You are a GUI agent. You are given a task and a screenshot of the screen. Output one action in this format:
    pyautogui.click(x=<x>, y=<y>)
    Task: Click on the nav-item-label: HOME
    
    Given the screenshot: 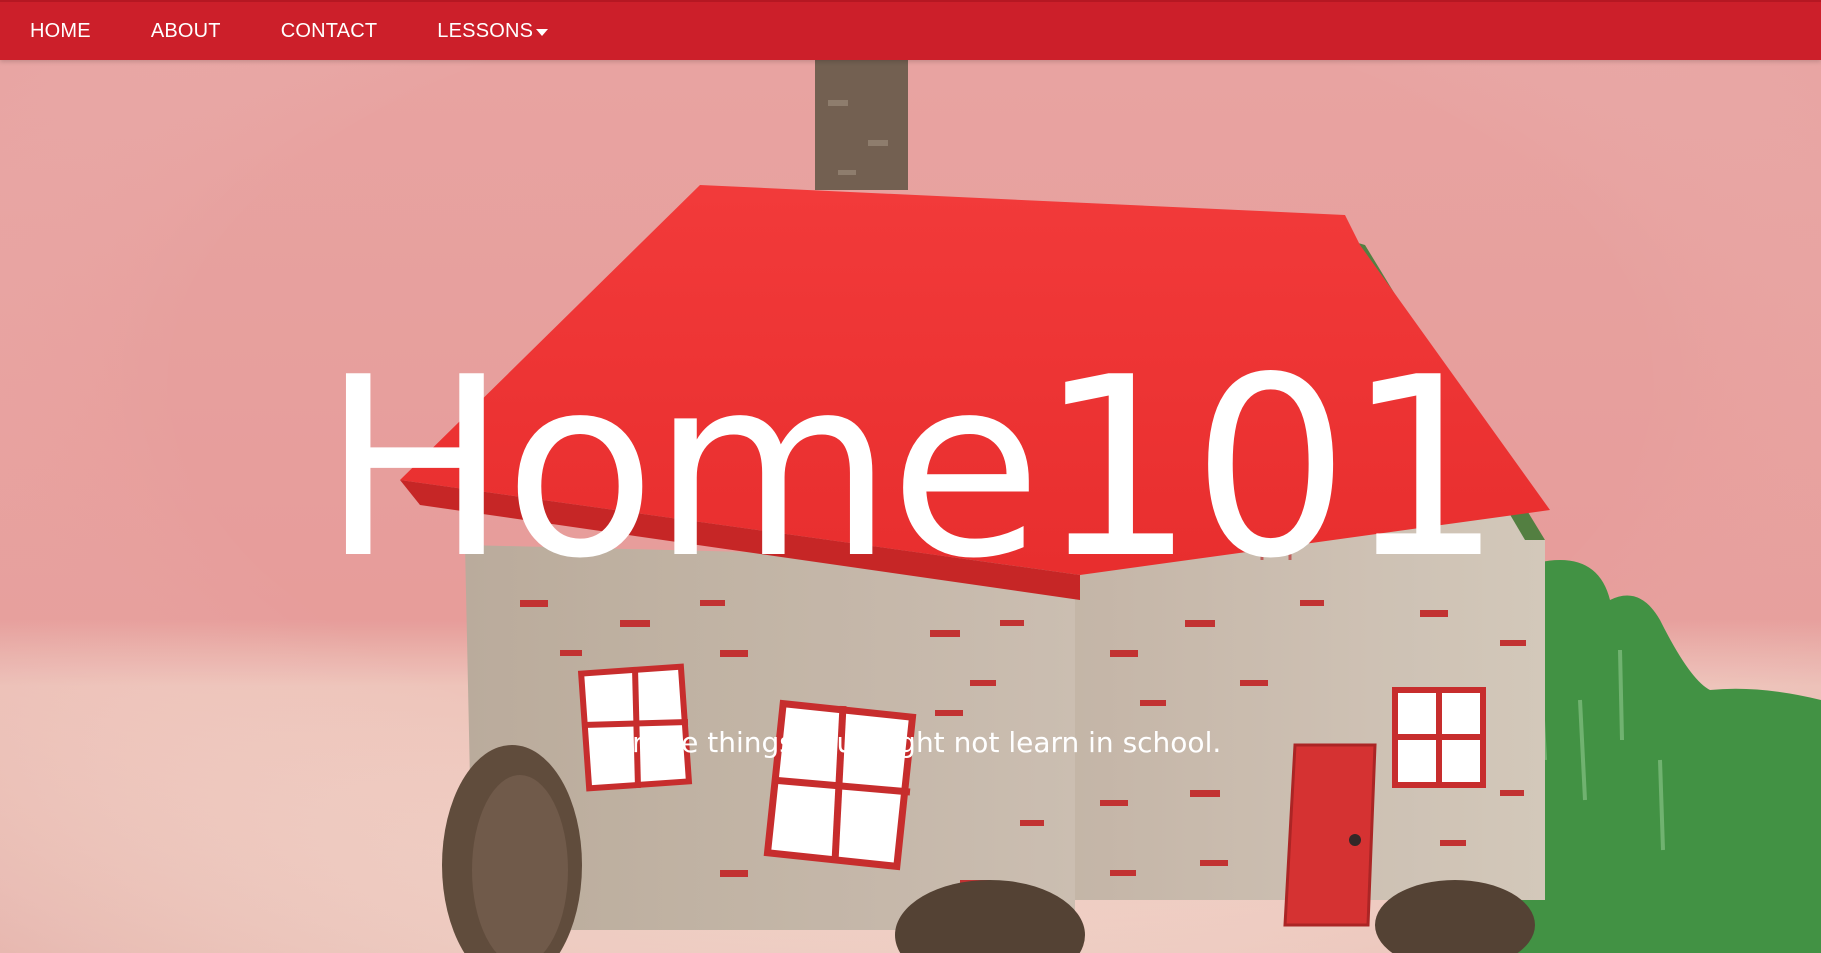 What is the action you would take?
    pyautogui.click(x=60, y=30)
    